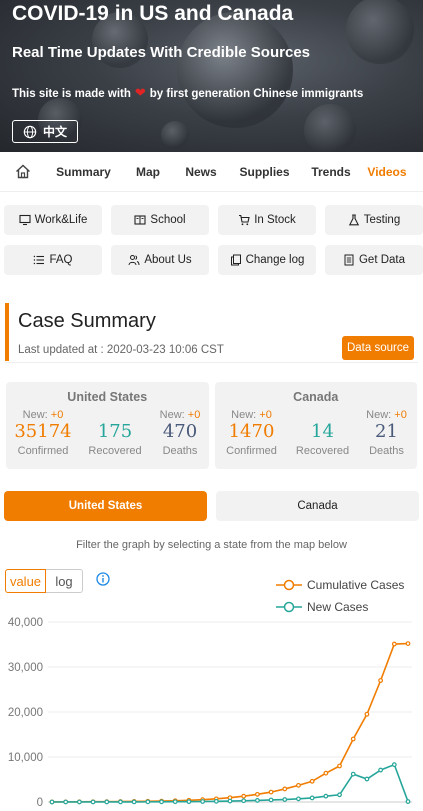 The height and width of the screenshot is (811, 423). What do you see at coordinates (25, 581) in the screenshot?
I see `value-scale-button: value` at bounding box center [25, 581].